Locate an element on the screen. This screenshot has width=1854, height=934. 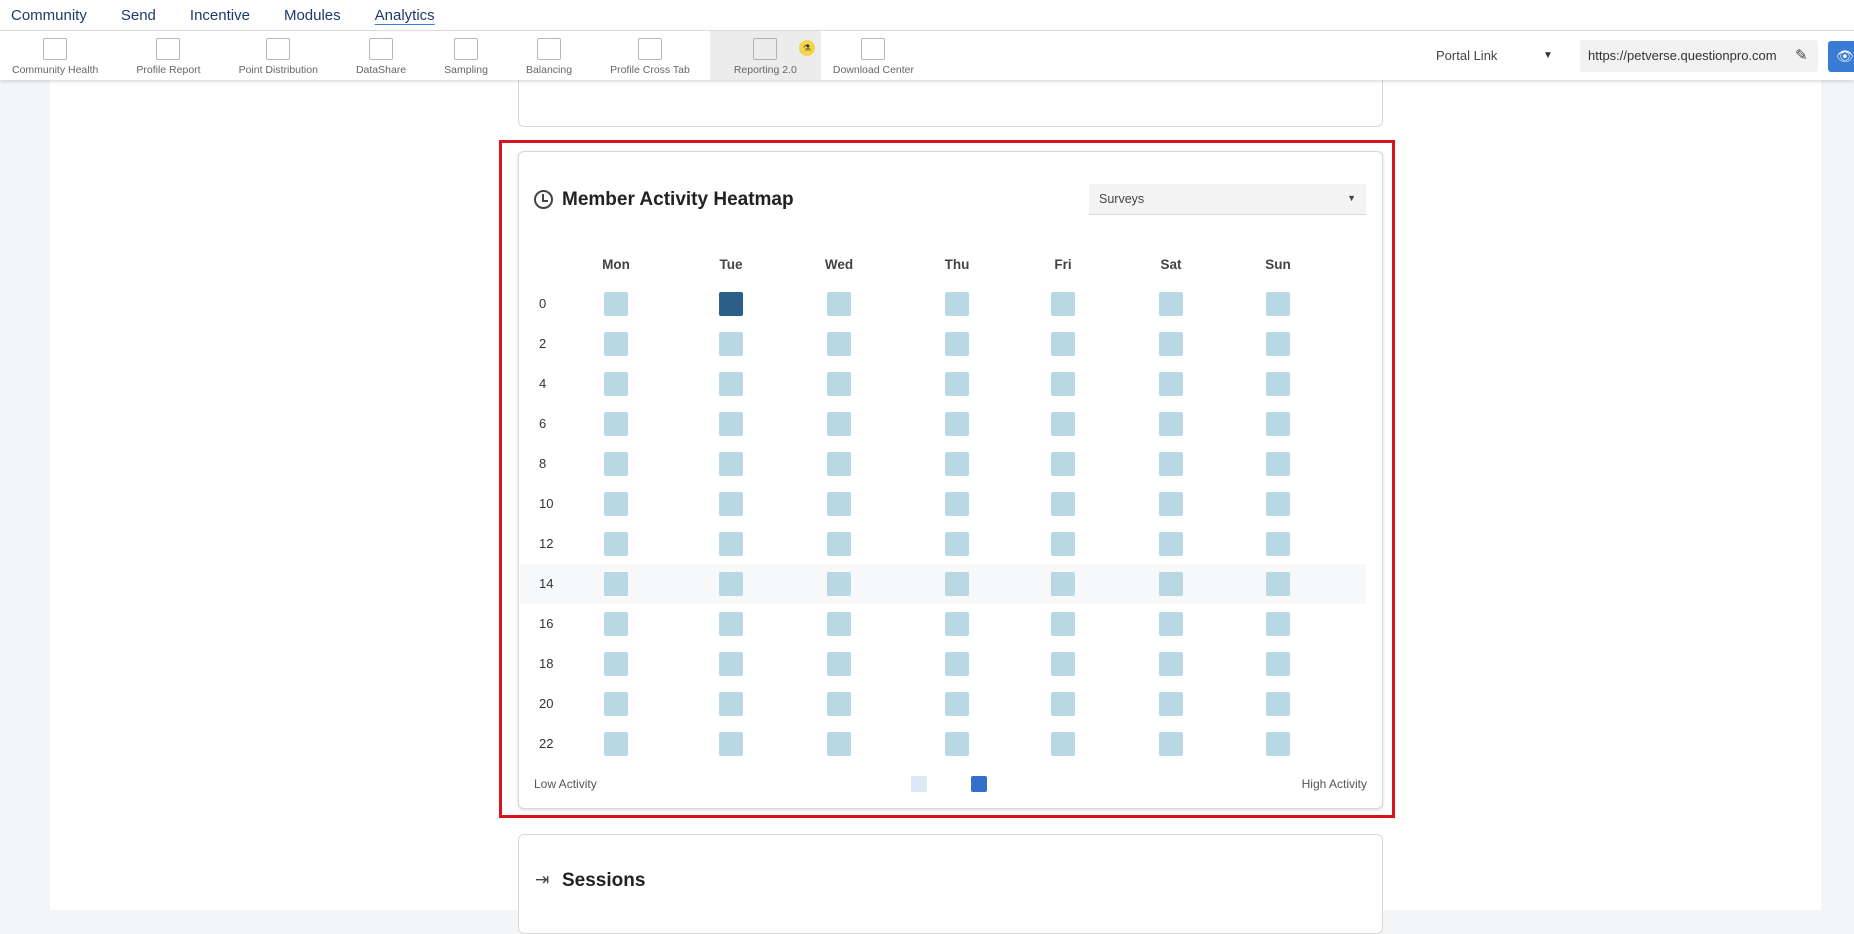
caret-down-icon: ▼ is located at coordinates (1548, 55).